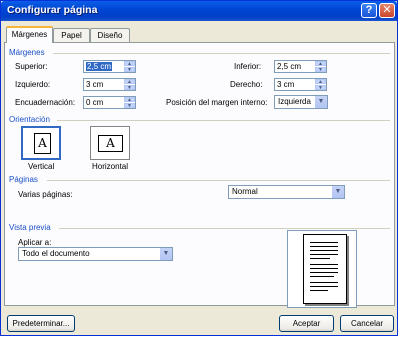  What do you see at coordinates (289, 66) in the screenshot?
I see `inferior-value: 2,5 cm` at bounding box center [289, 66].